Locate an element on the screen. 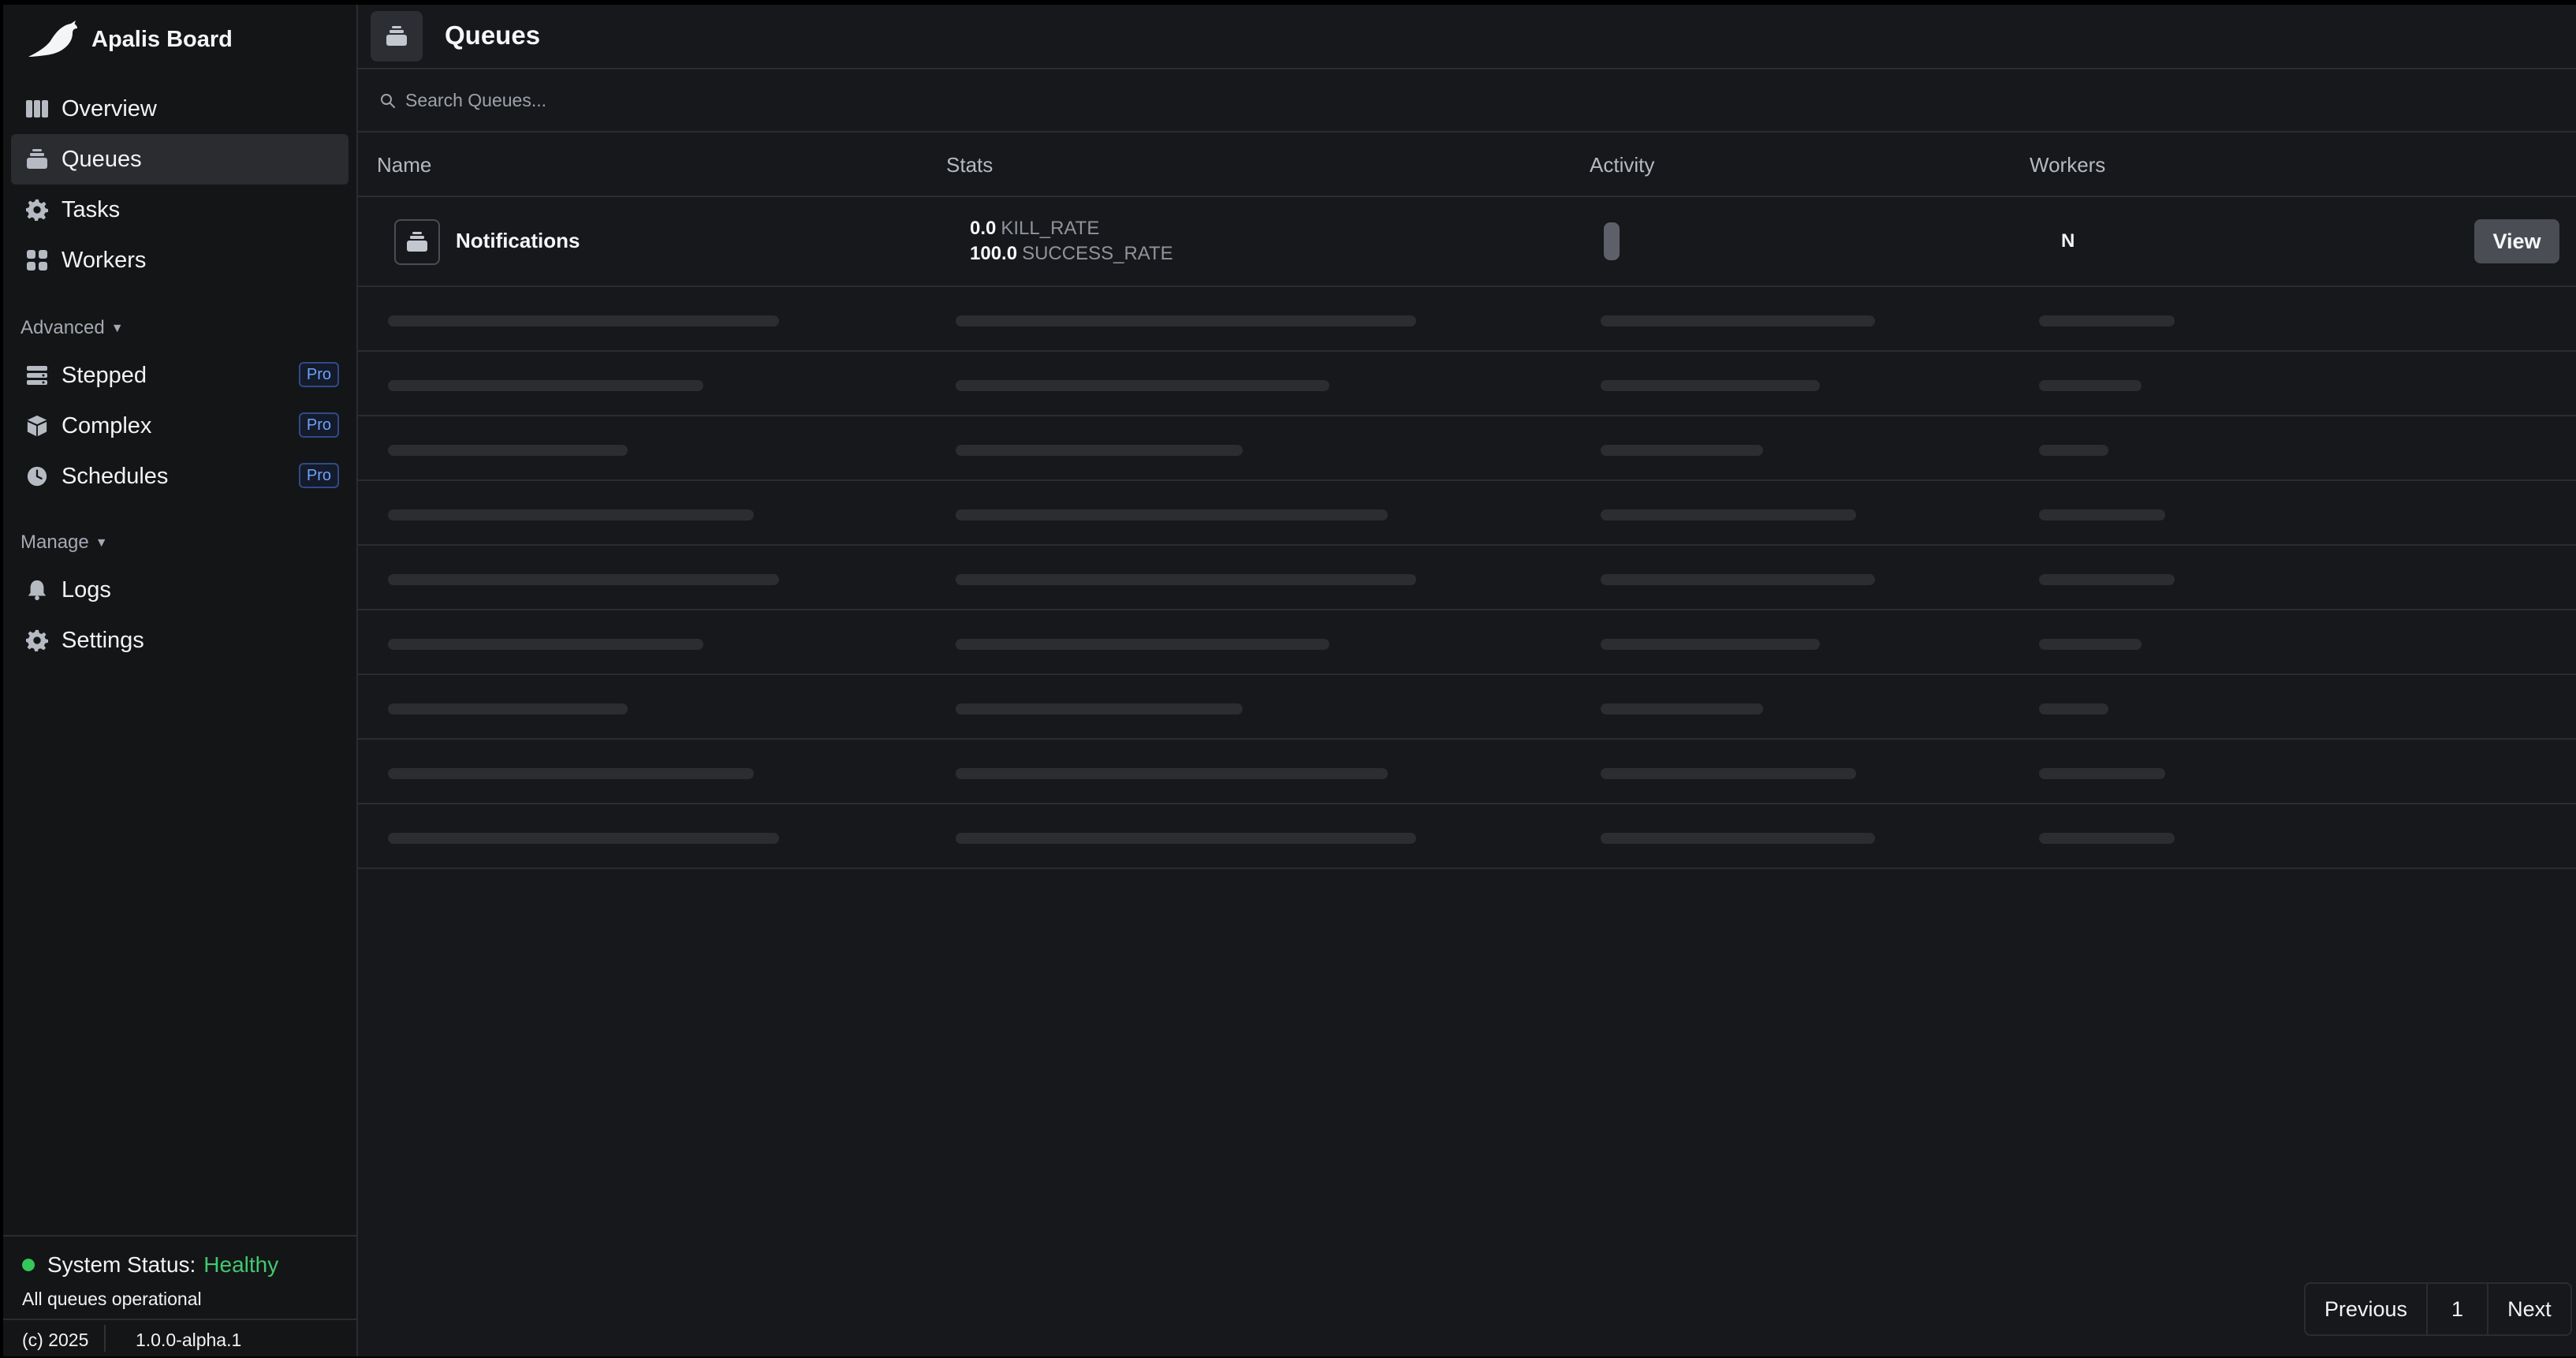 This screenshot has height=1358, width=2576. sidebar-item-label: Tasks is located at coordinates (91, 209).